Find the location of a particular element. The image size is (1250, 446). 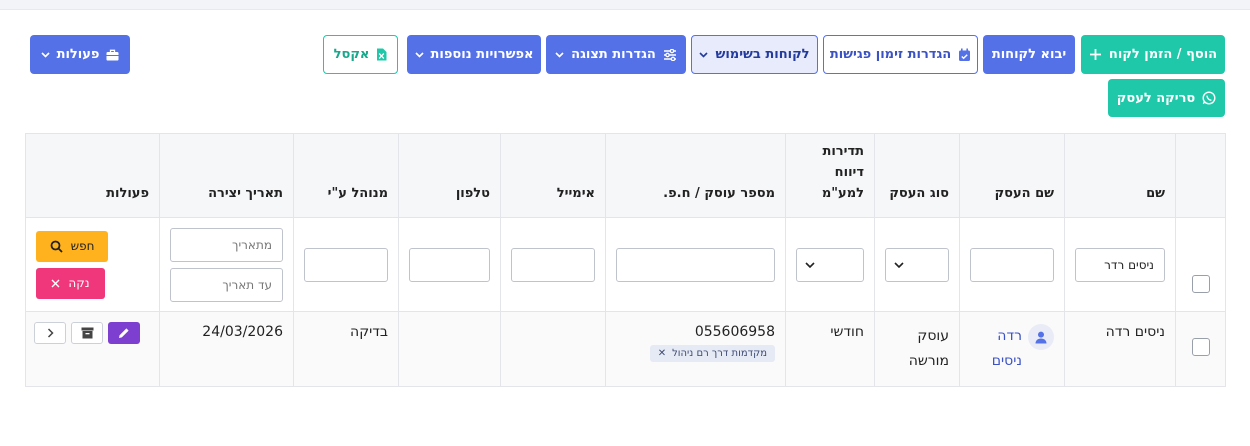

row-dealer-number-cell: 055606958 מקדמות דרך רם ניהול ✕ is located at coordinates (695, 349).